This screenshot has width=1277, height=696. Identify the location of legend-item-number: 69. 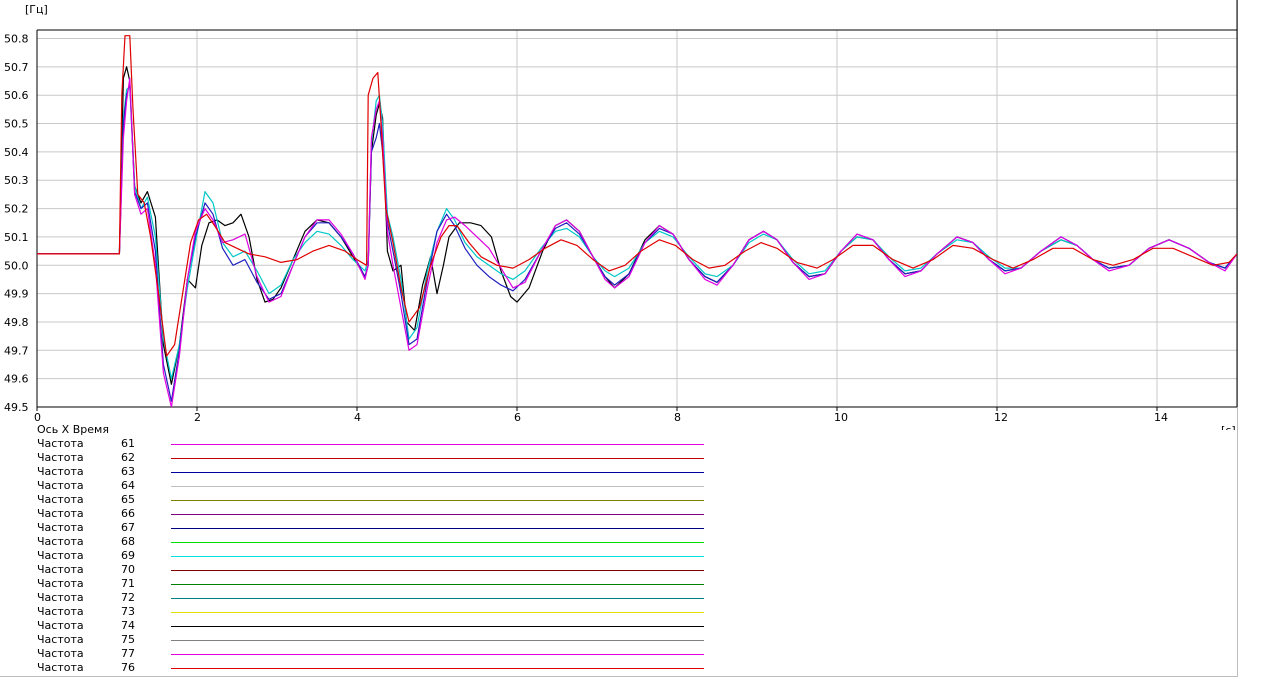
(128, 555).